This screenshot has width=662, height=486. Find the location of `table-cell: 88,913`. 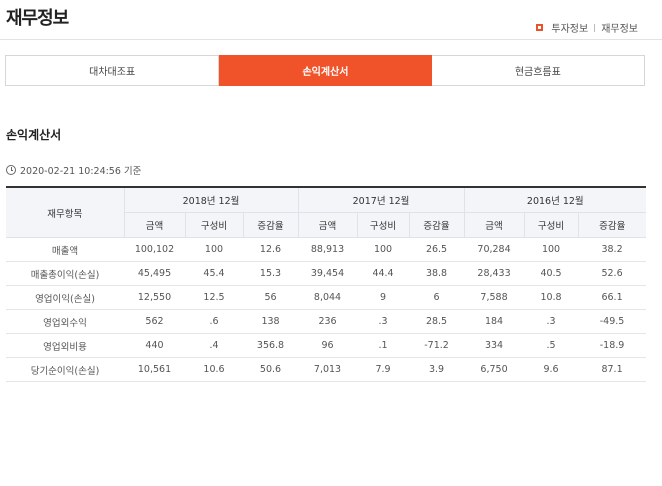

table-cell: 88,913 is located at coordinates (328, 249).